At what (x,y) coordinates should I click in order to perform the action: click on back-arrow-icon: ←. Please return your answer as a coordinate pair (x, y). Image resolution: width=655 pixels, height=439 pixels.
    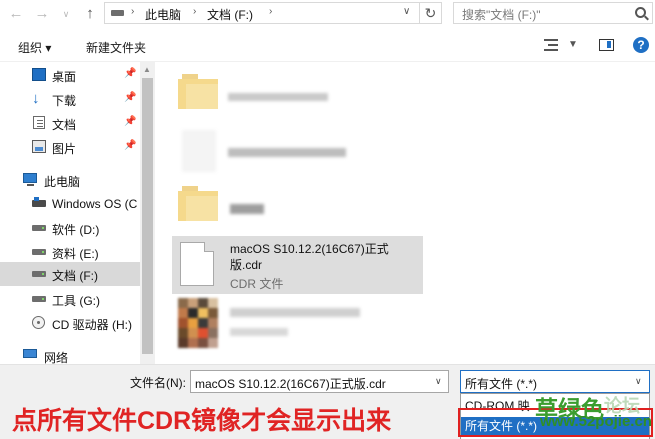
    Looking at the image, I should click on (16, 14).